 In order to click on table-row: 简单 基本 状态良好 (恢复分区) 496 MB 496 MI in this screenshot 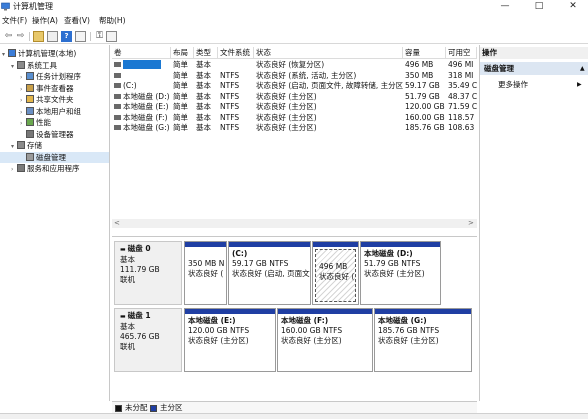, I will do `click(294, 65)`.